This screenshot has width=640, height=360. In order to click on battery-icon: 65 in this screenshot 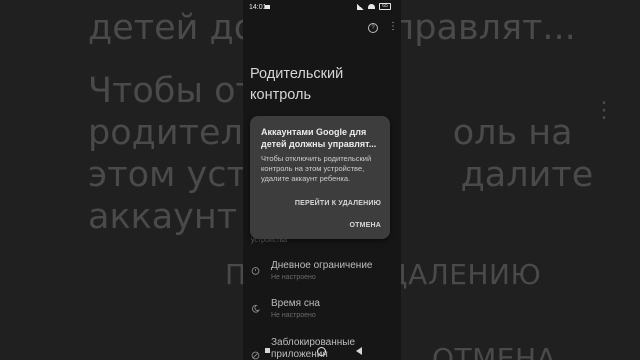, I will do `click(385, 6)`.